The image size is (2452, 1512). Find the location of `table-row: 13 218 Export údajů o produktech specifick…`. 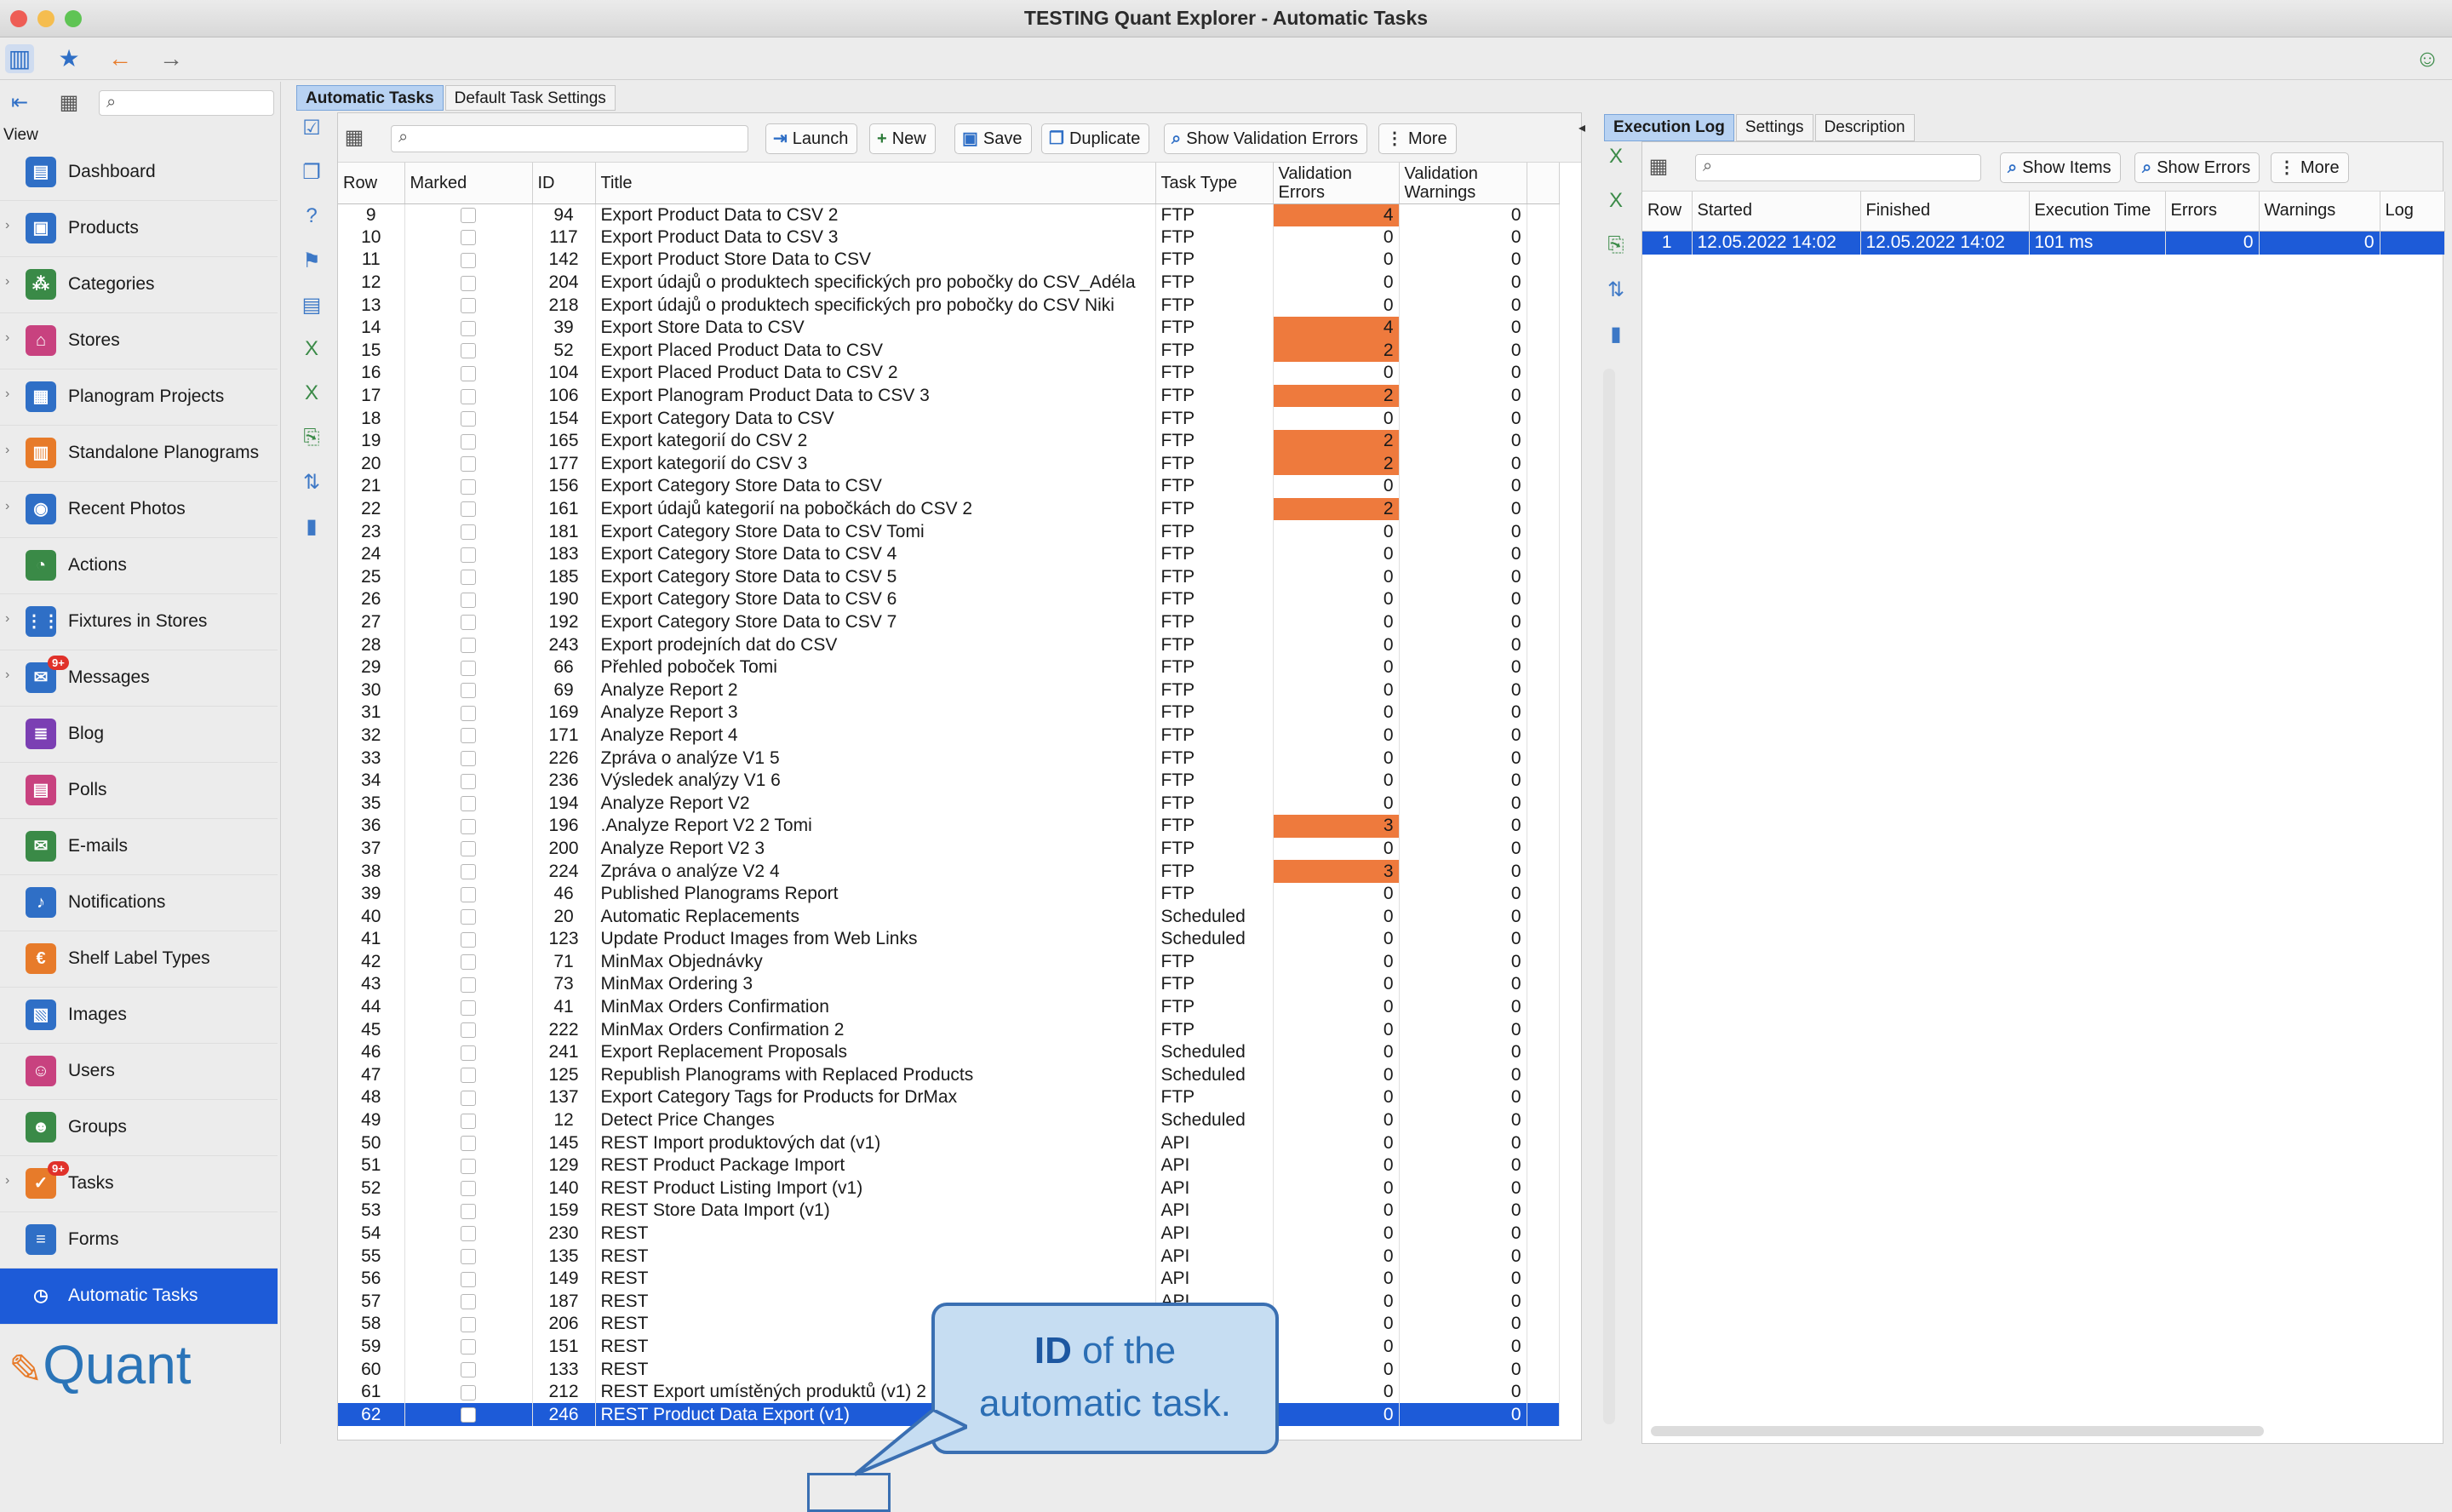

table-row: 13 218 Export údajů o produktech specifick… is located at coordinates (949, 305).